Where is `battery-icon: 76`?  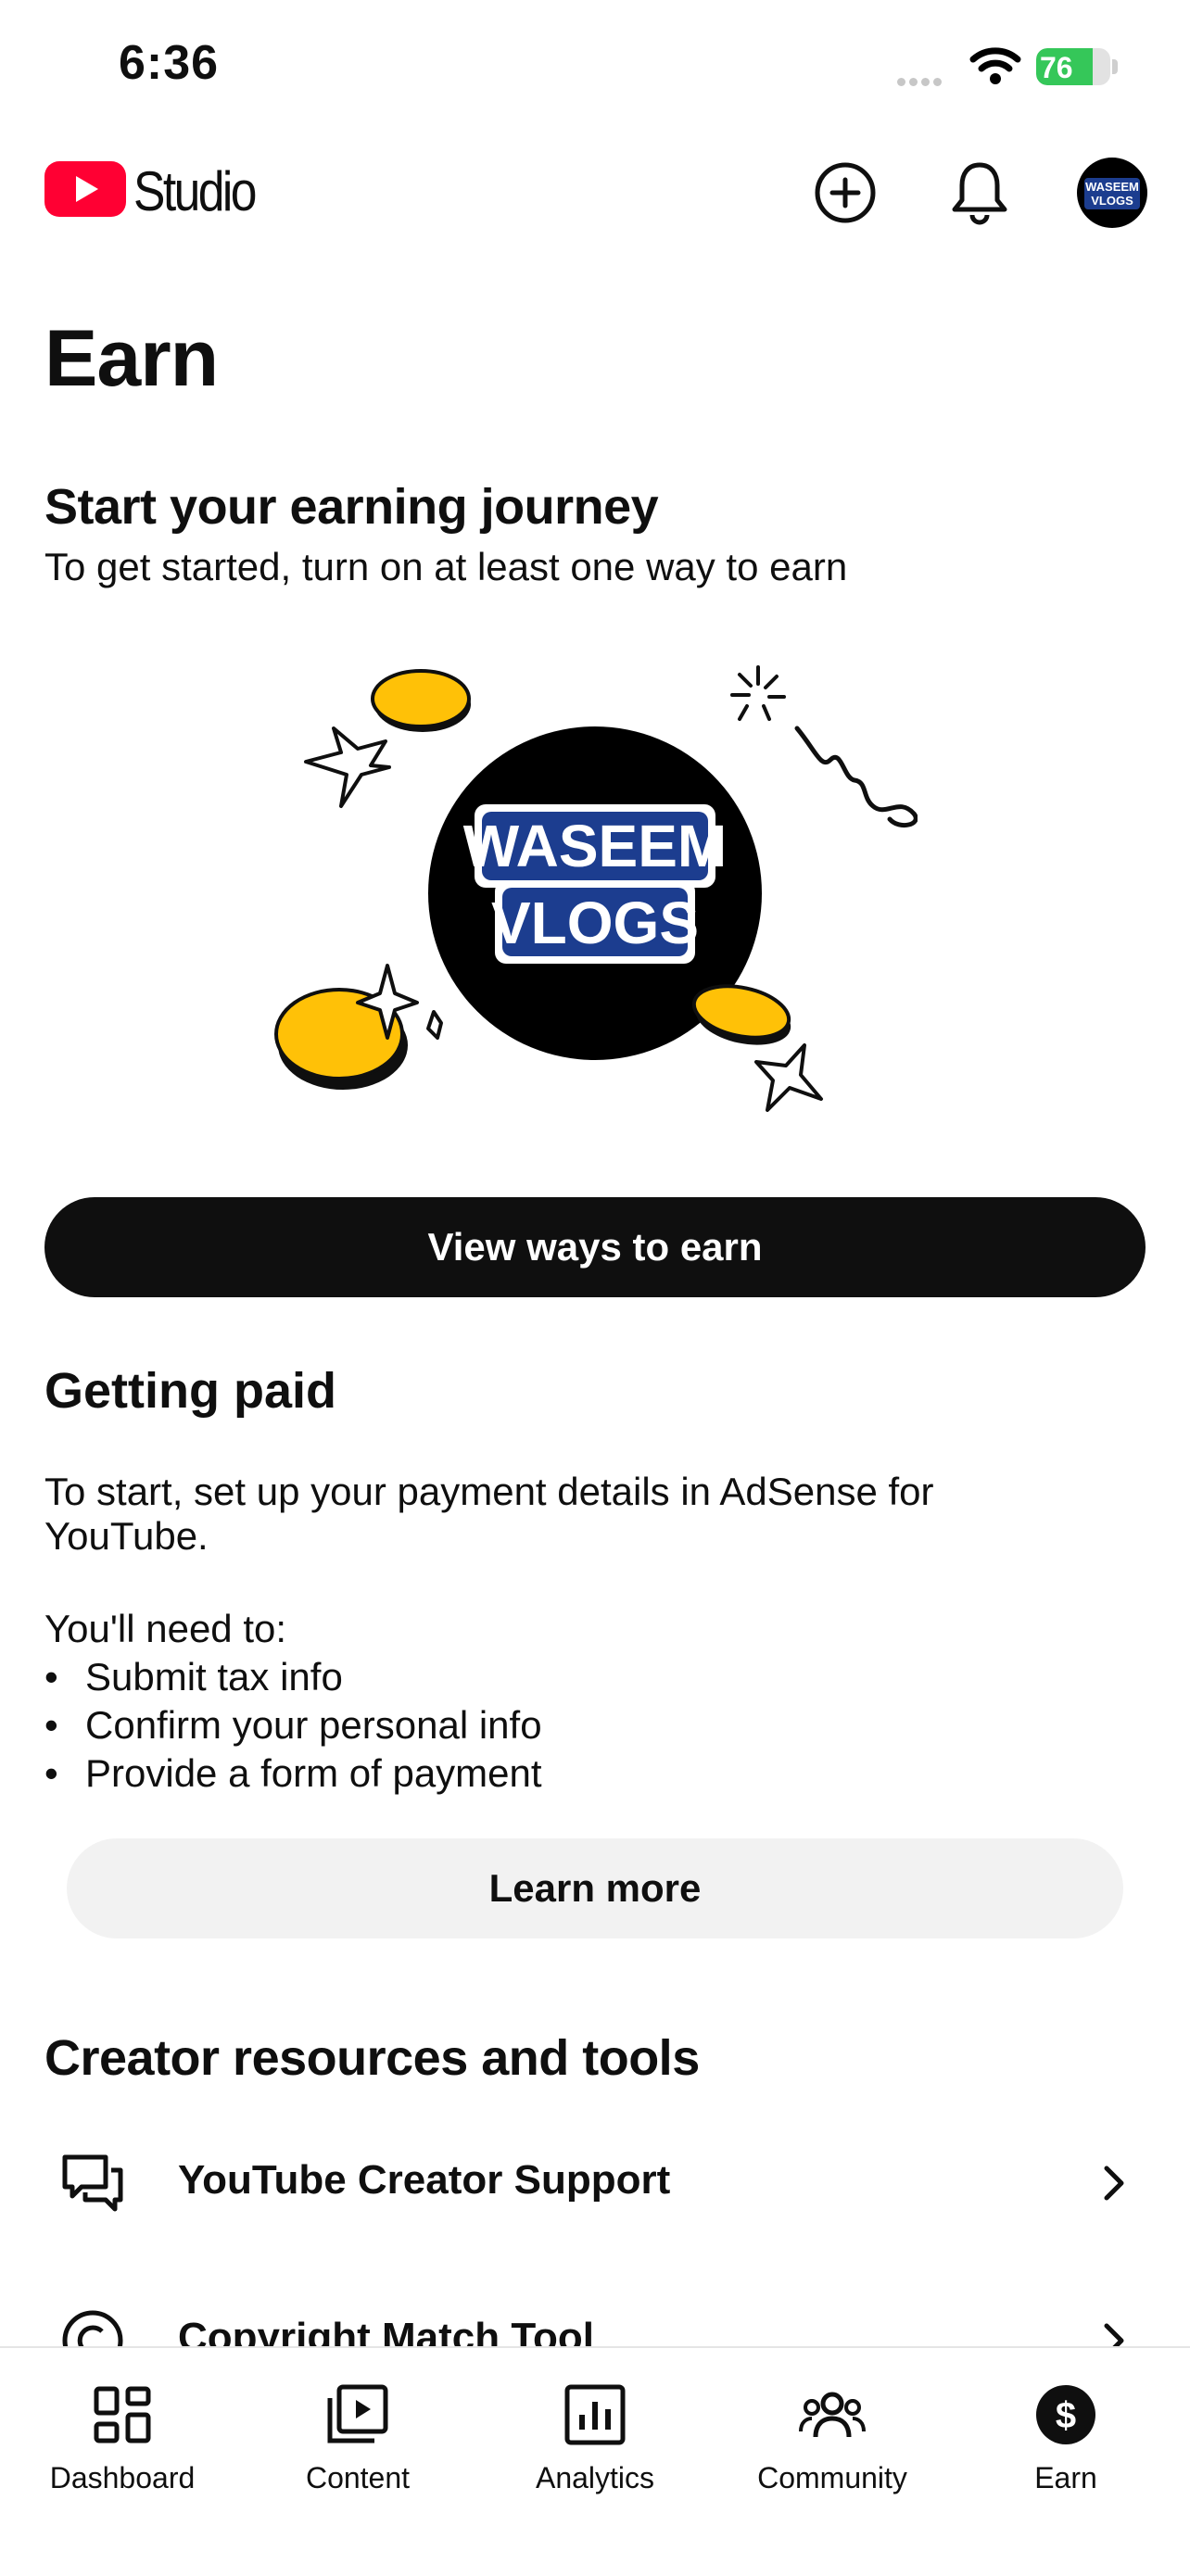
battery-icon: 76 is located at coordinates (1073, 66).